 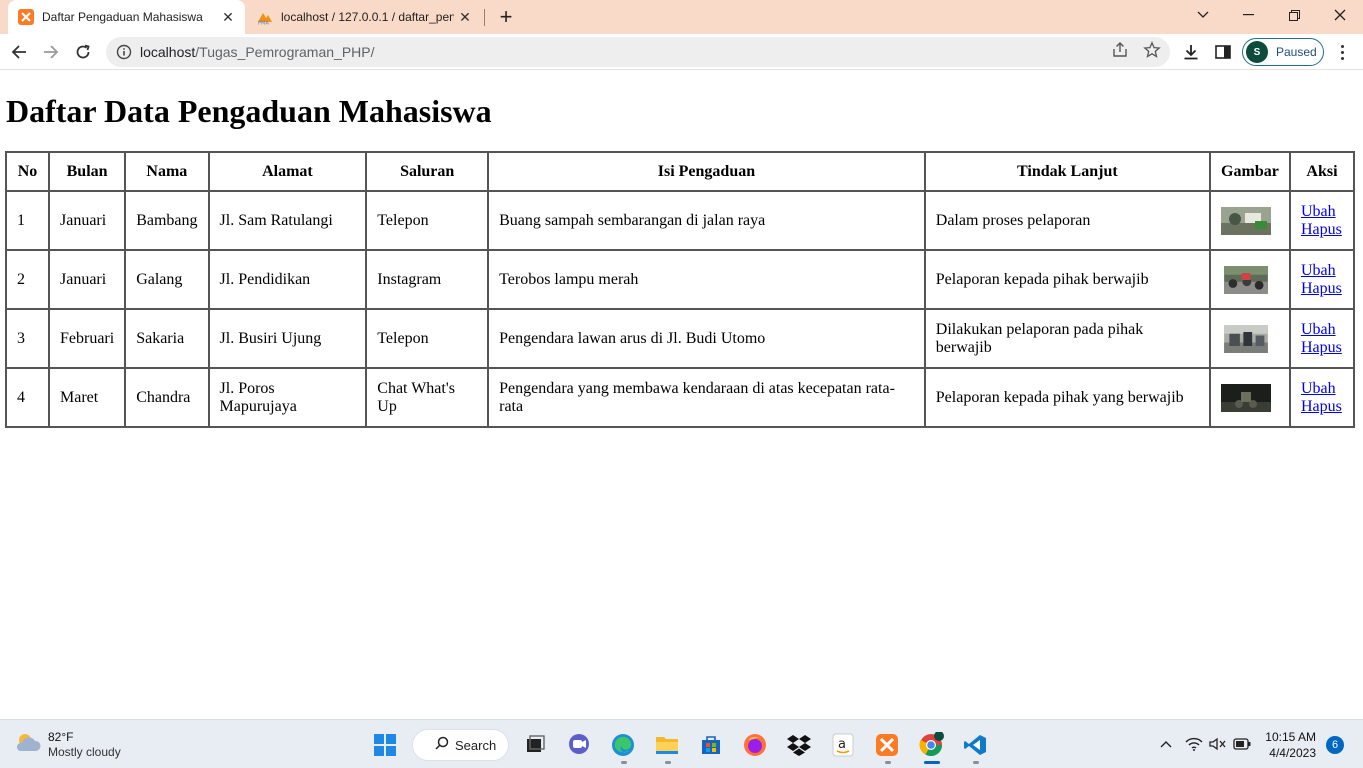 What do you see at coordinates (1257, 52) in the screenshot?
I see `avatar: S` at bounding box center [1257, 52].